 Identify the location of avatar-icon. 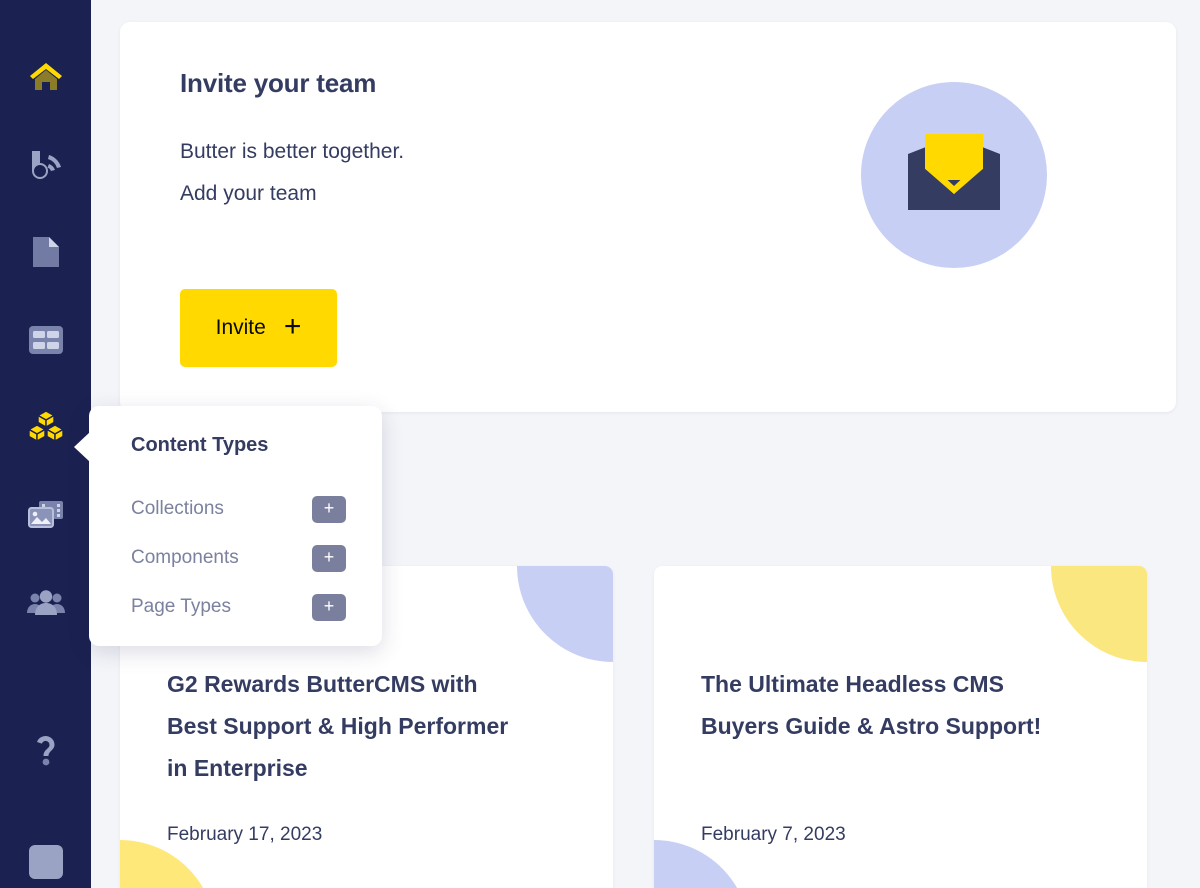
(46, 862).